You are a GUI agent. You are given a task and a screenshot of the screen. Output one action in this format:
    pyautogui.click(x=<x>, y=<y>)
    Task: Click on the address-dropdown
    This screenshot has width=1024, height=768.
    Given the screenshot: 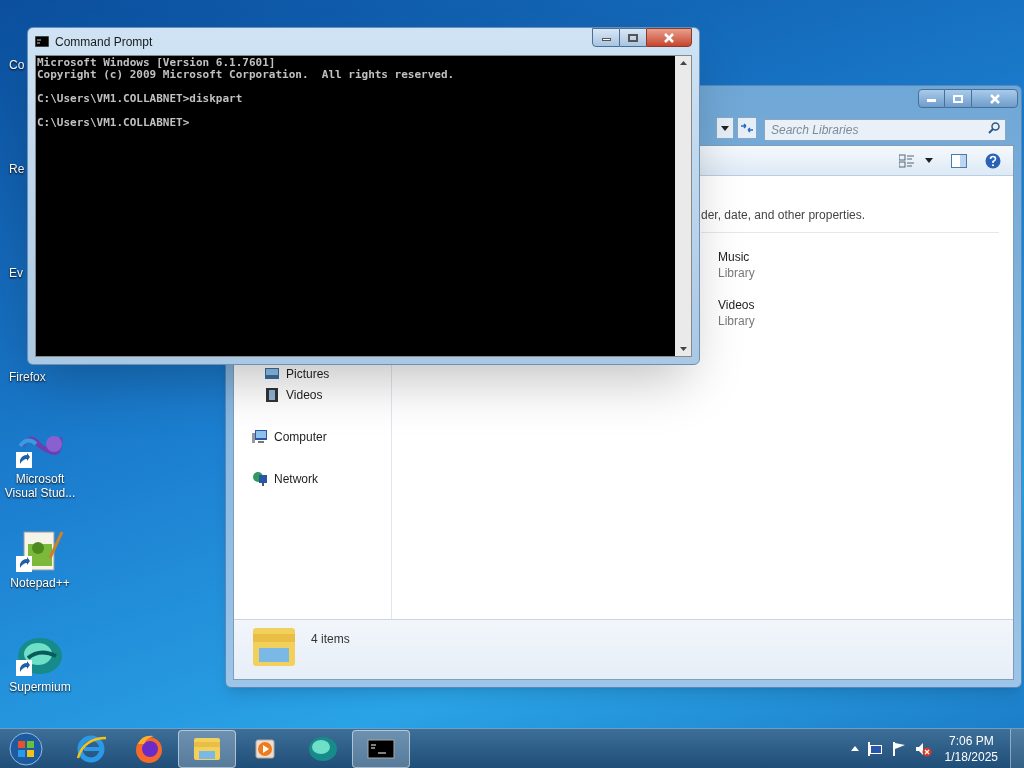 What is the action you would take?
    pyautogui.click(x=725, y=128)
    